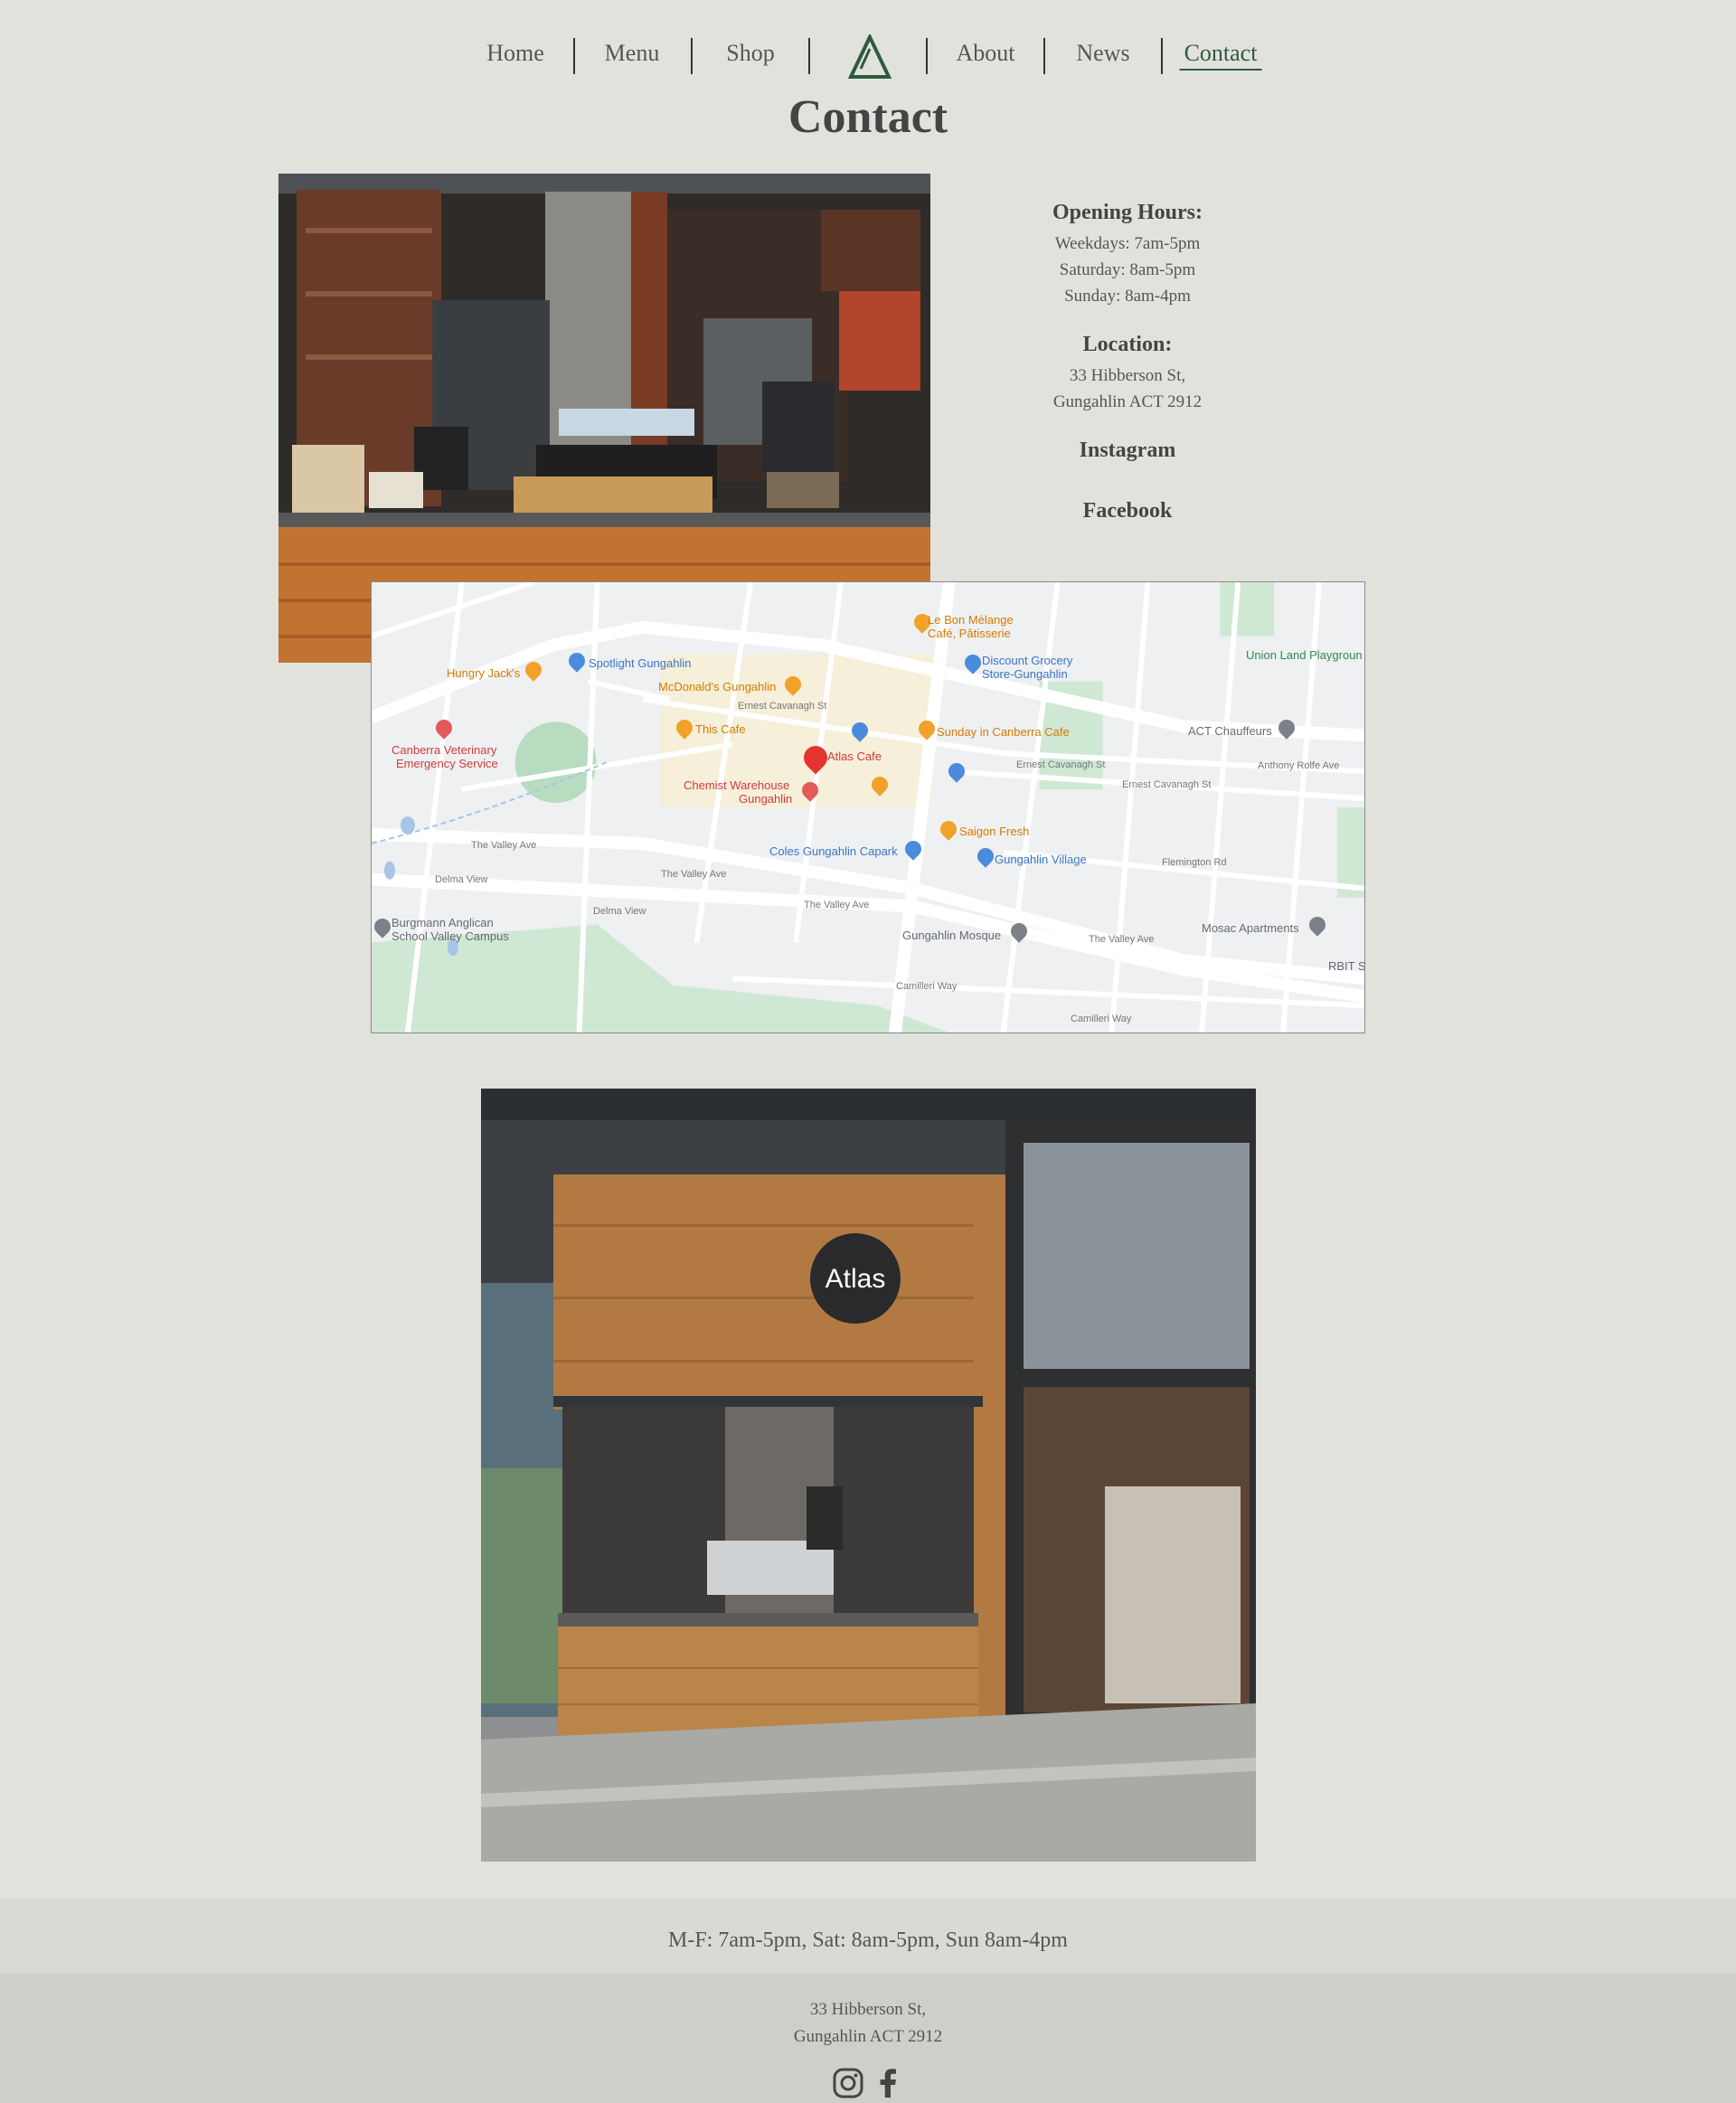 The width and height of the screenshot is (1736, 2103). What do you see at coordinates (986, 53) in the screenshot?
I see `nav-about: About` at bounding box center [986, 53].